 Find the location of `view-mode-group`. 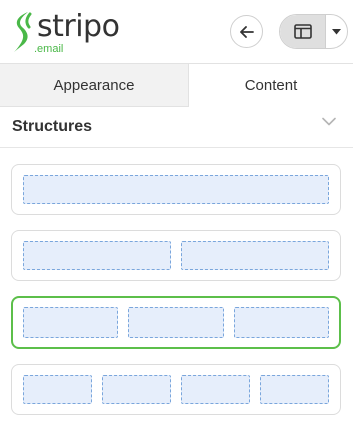

view-mode-group is located at coordinates (313, 31).